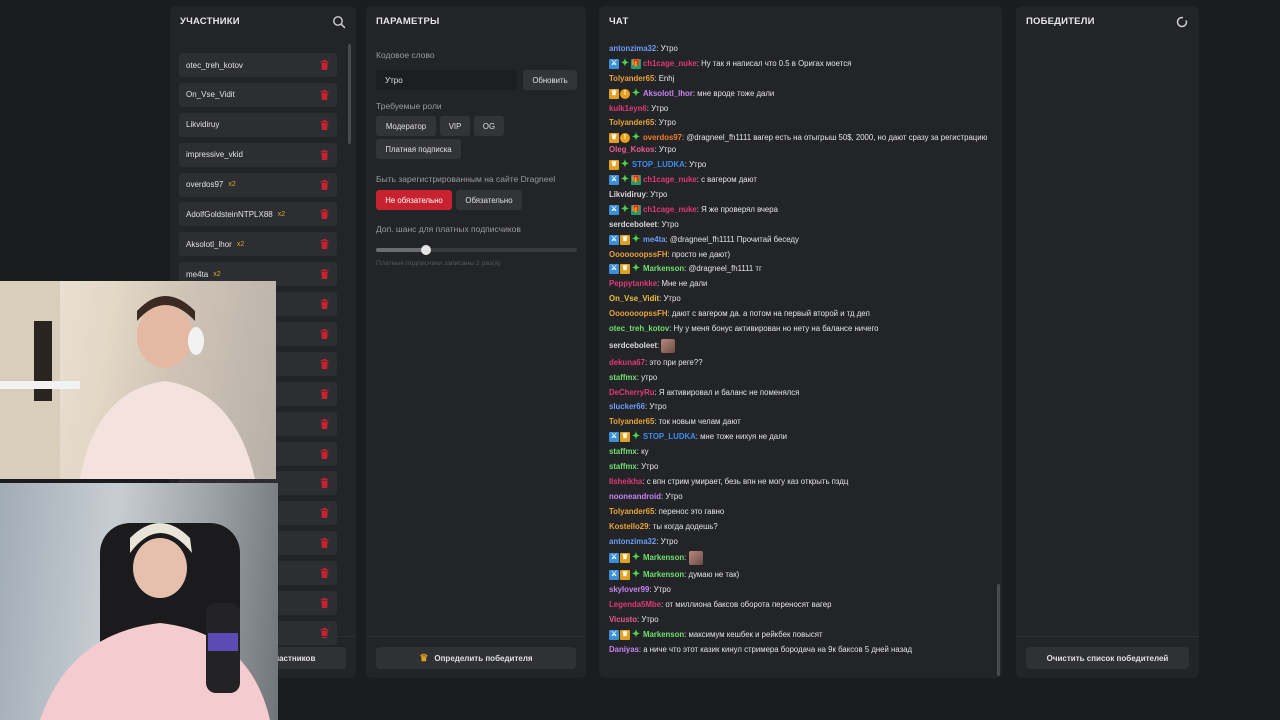 The height and width of the screenshot is (720, 1280). What do you see at coordinates (632, 149) in the screenshot?
I see `chat-nickname: Oleg_Kokos` at bounding box center [632, 149].